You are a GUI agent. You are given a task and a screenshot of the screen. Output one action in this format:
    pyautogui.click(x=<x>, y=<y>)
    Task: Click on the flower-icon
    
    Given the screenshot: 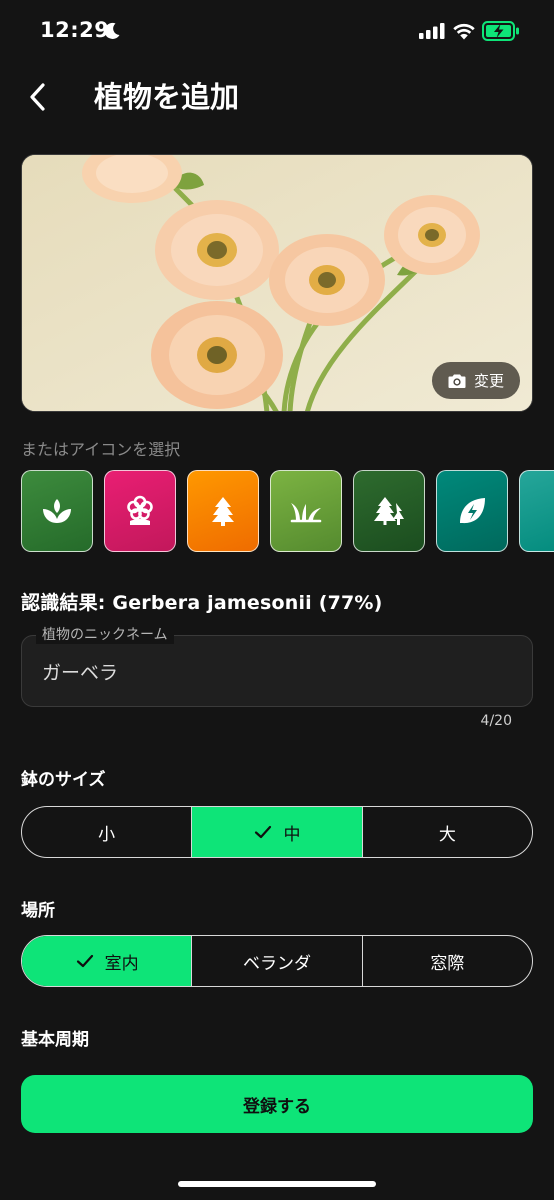 What is the action you would take?
    pyautogui.click(x=140, y=510)
    